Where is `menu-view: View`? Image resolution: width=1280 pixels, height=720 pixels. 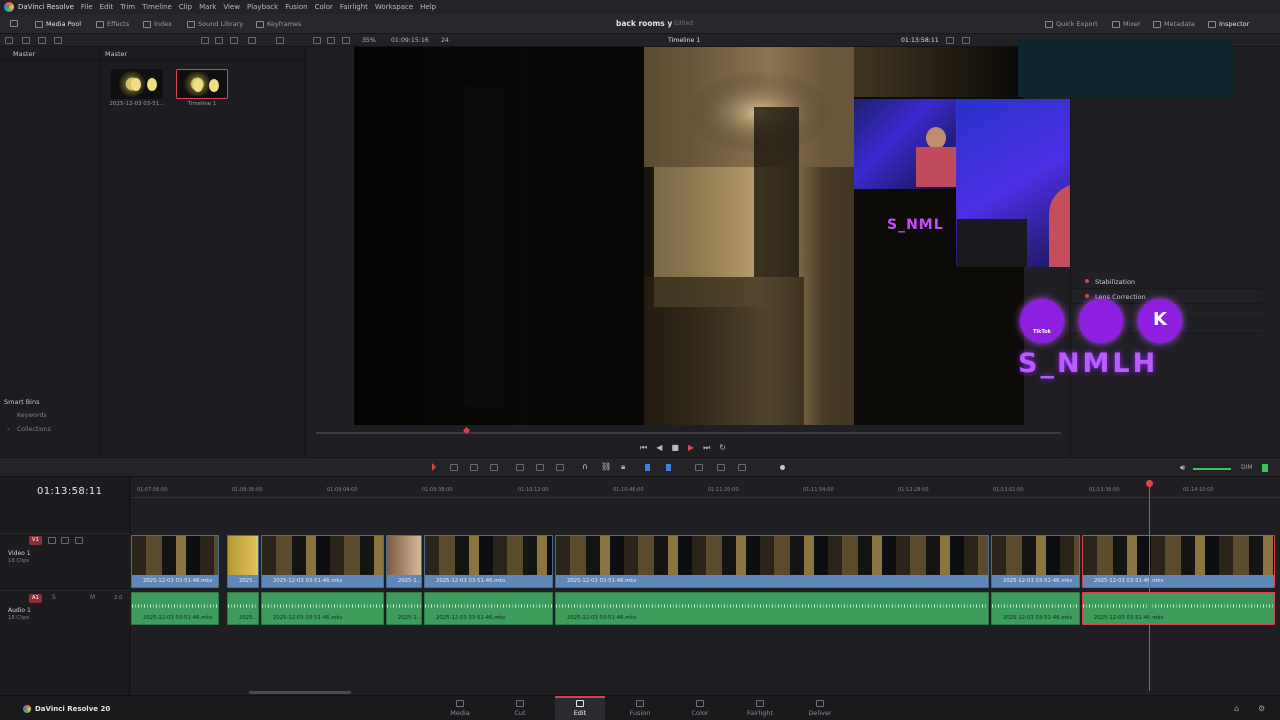 menu-view: View is located at coordinates (231, 7).